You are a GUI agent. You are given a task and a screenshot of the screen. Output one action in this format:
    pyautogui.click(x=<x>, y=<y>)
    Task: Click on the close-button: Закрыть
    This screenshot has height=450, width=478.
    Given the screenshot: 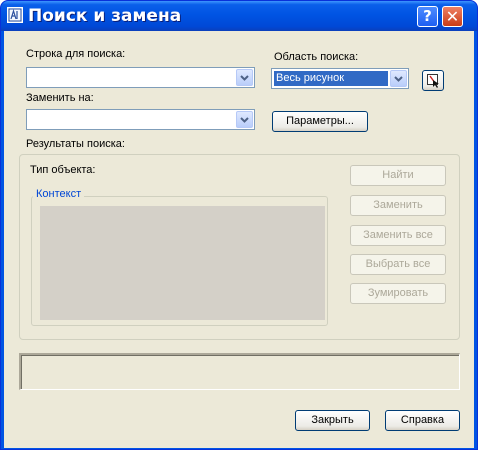 What is the action you would take?
    pyautogui.click(x=332, y=420)
    